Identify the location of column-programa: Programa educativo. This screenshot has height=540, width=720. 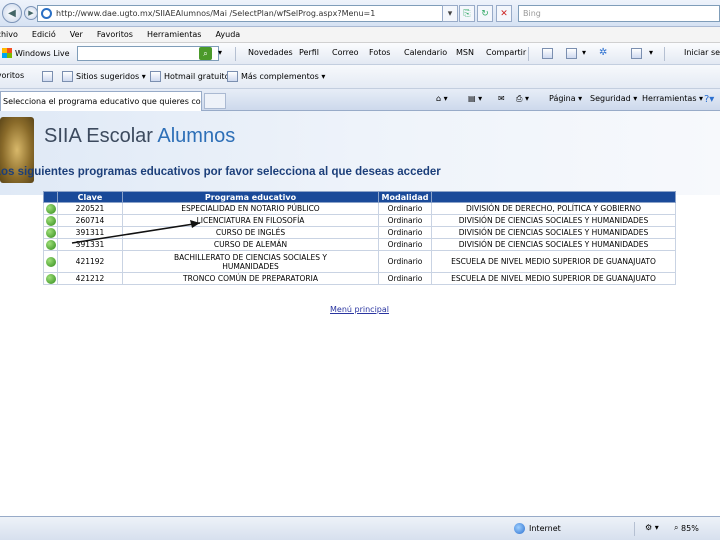
(250, 197).